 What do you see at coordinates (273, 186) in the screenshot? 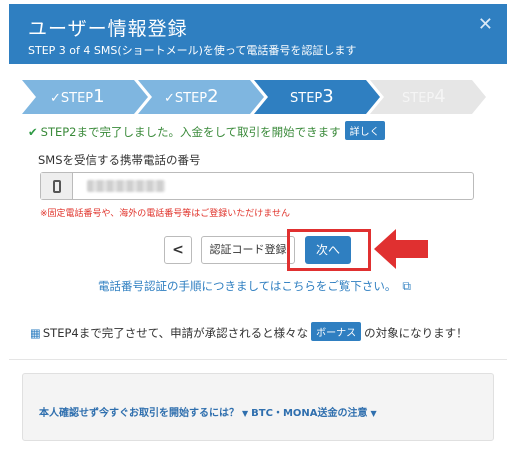
I see `phone-number-input` at bounding box center [273, 186].